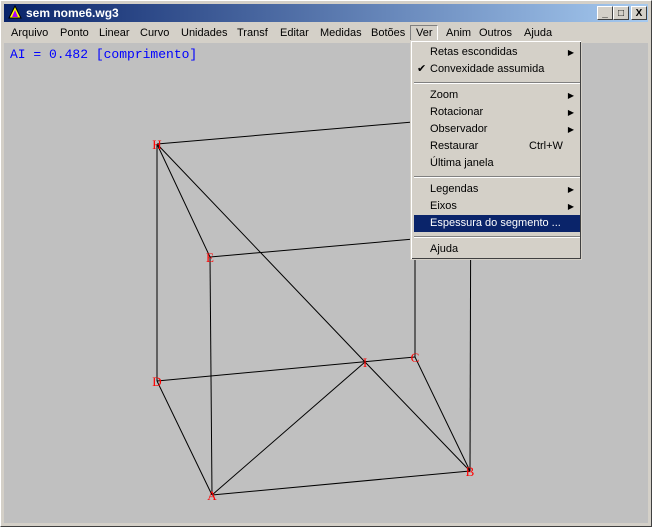 The width and height of the screenshot is (652, 527). Describe the element at coordinates (114, 33) in the screenshot. I see `menu-linear: Linear` at that location.